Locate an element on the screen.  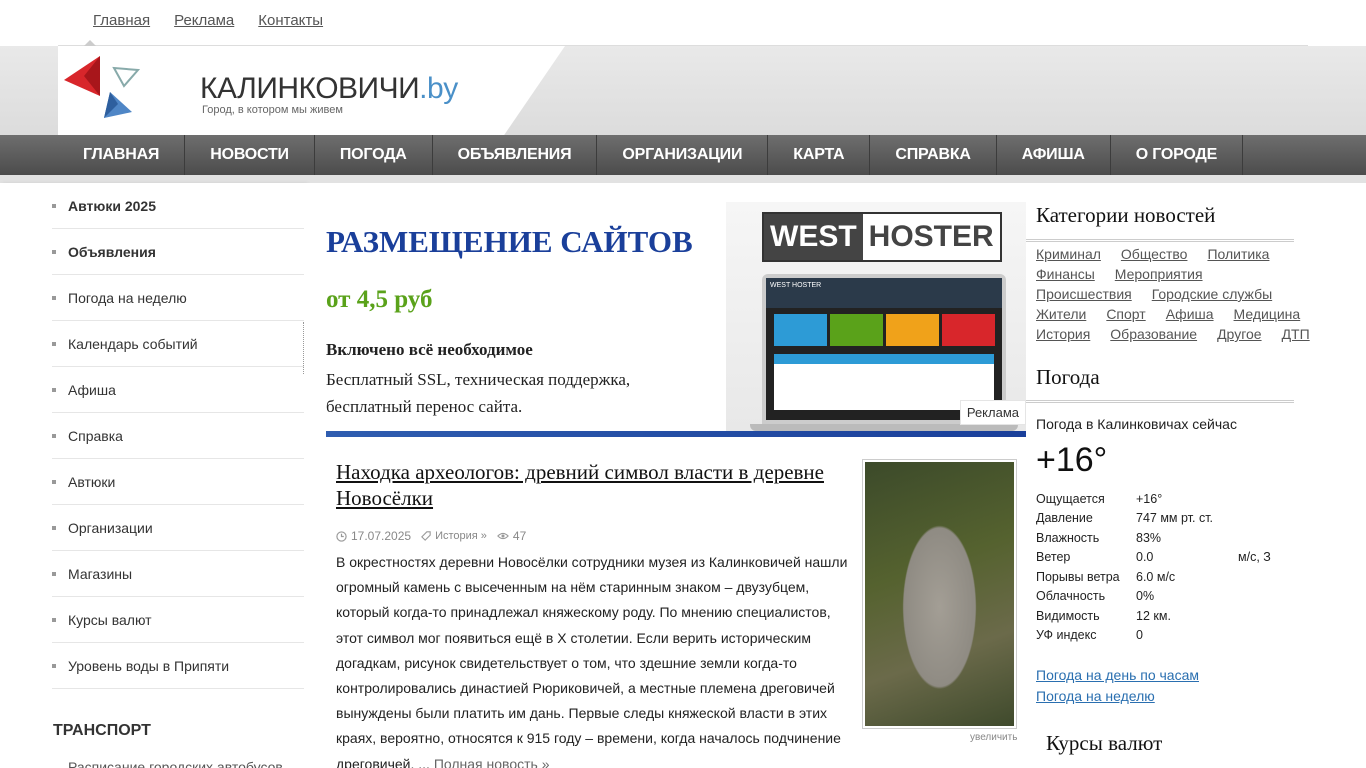
toplink-home: Главная is located at coordinates (121, 20).